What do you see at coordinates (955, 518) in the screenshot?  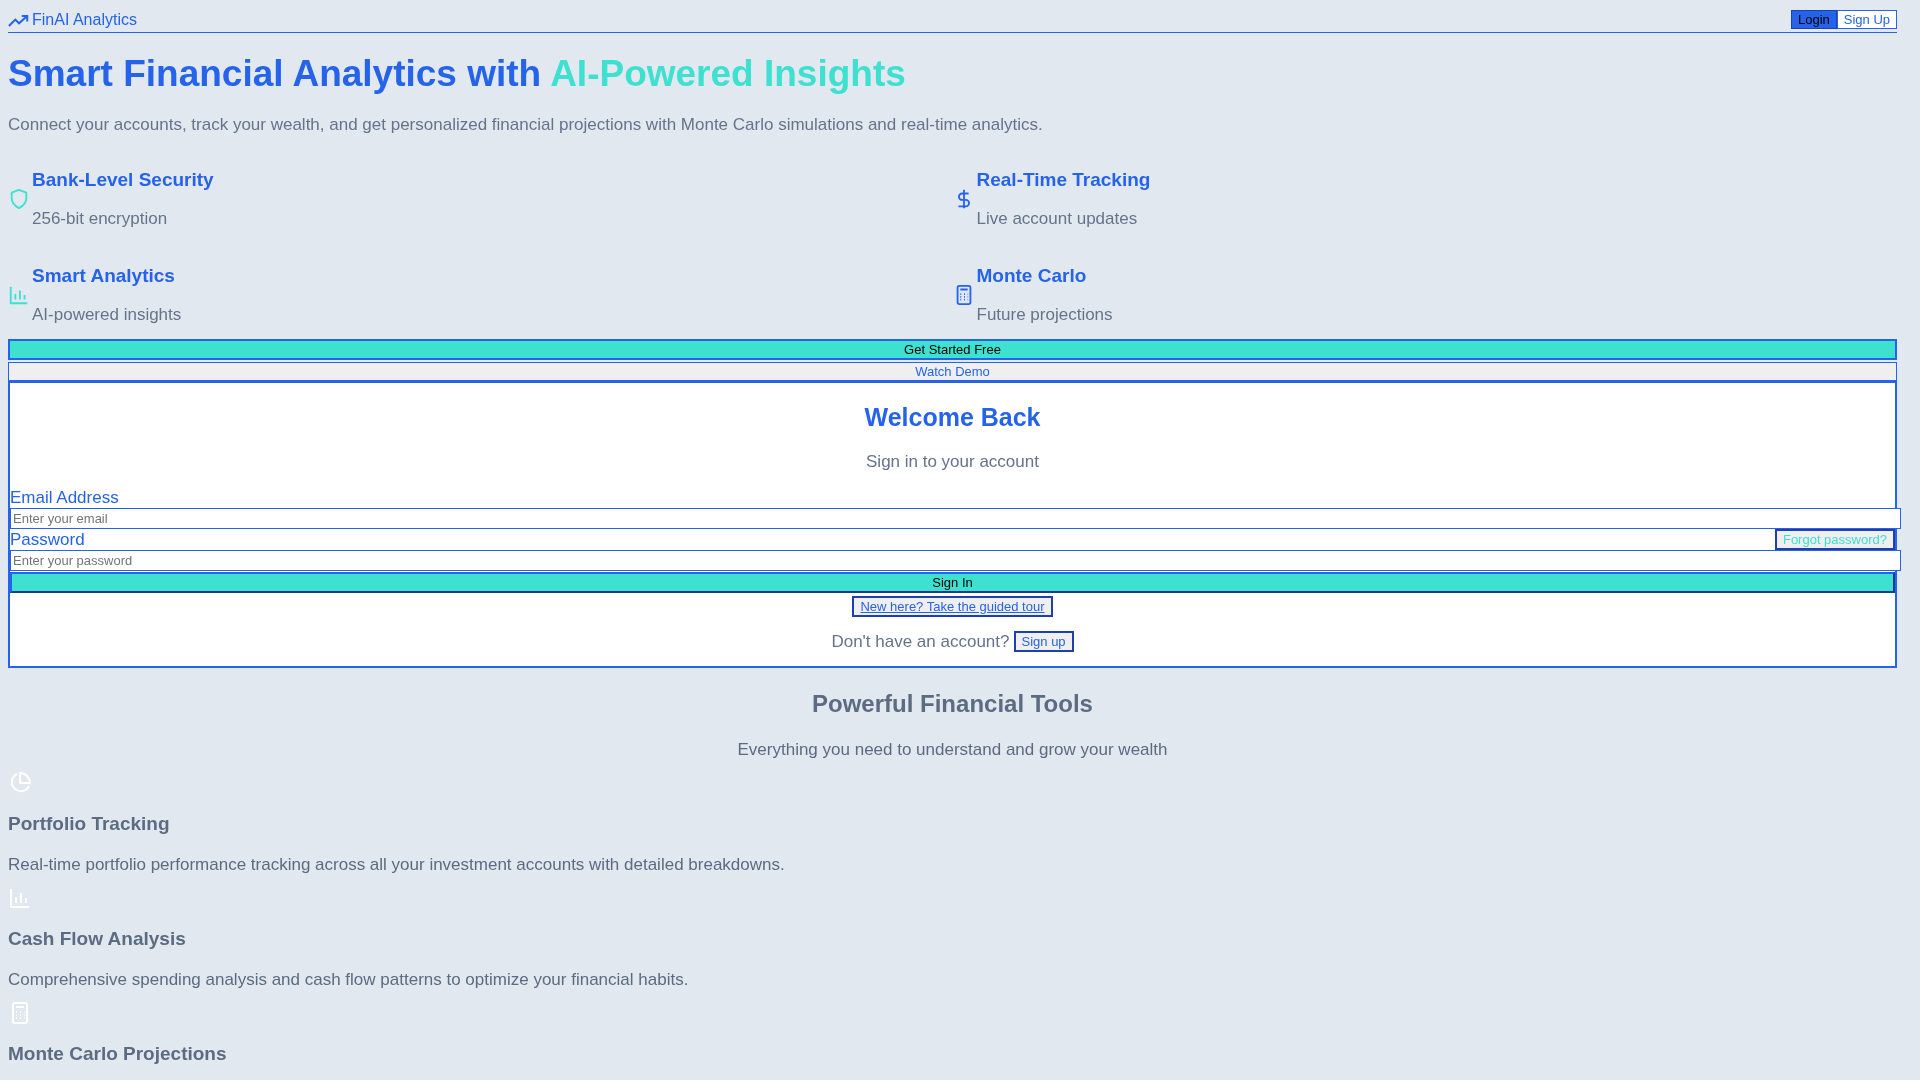 I see `input-field: Enter your email` at bounding box center [955, 518].